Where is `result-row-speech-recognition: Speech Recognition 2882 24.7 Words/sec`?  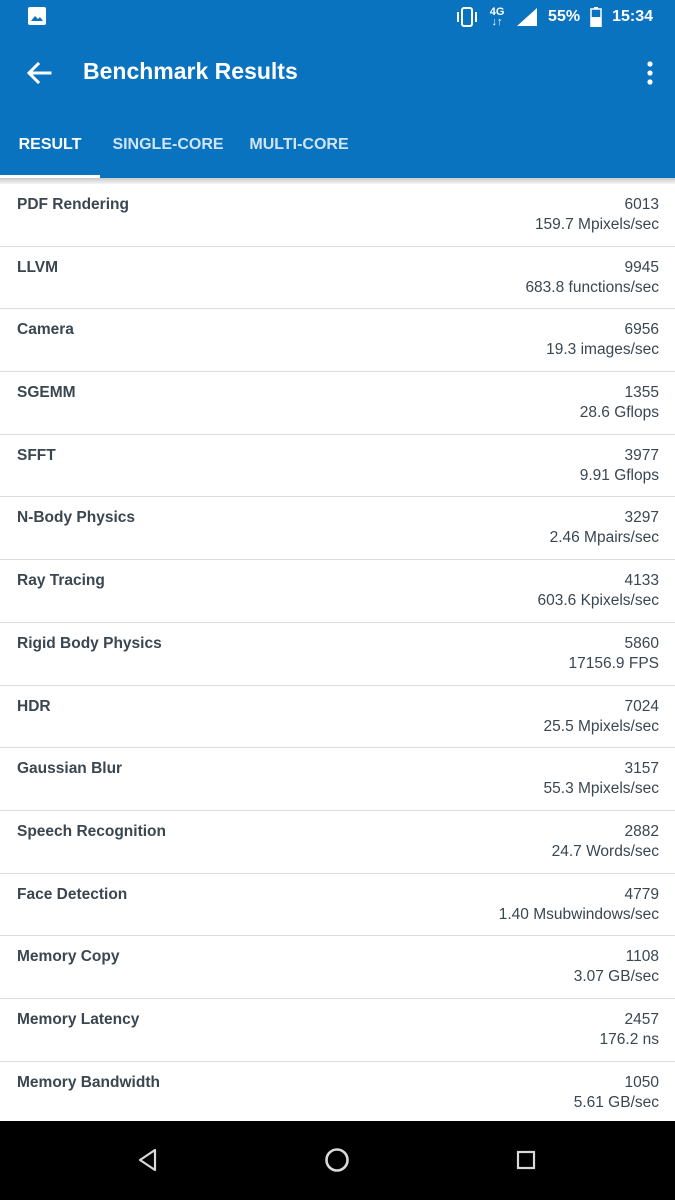
result-row-speech-recognition: Speech Recognition 2882 24.7 Words/sec is located at coordinates (337, 842).